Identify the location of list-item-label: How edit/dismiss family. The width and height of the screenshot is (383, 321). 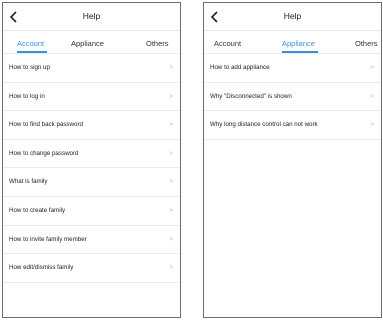
(41, 268).